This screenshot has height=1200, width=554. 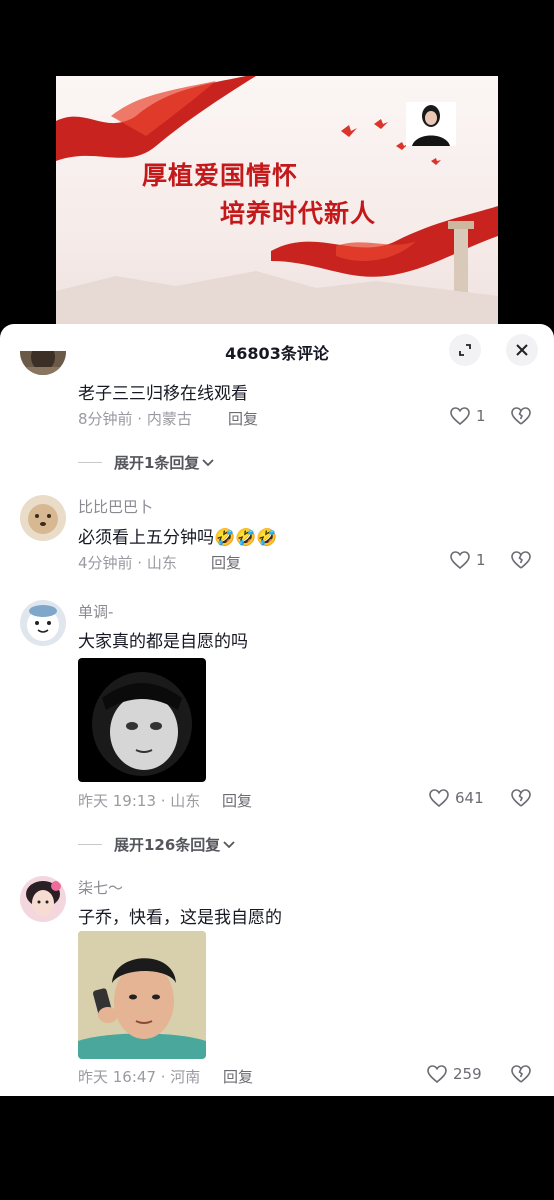 What do you see at coordinates (135, 419) in the screenshot?
I see `comment-meta: 8分钟前 · 内蒙古` at bounding box center [135, 419].